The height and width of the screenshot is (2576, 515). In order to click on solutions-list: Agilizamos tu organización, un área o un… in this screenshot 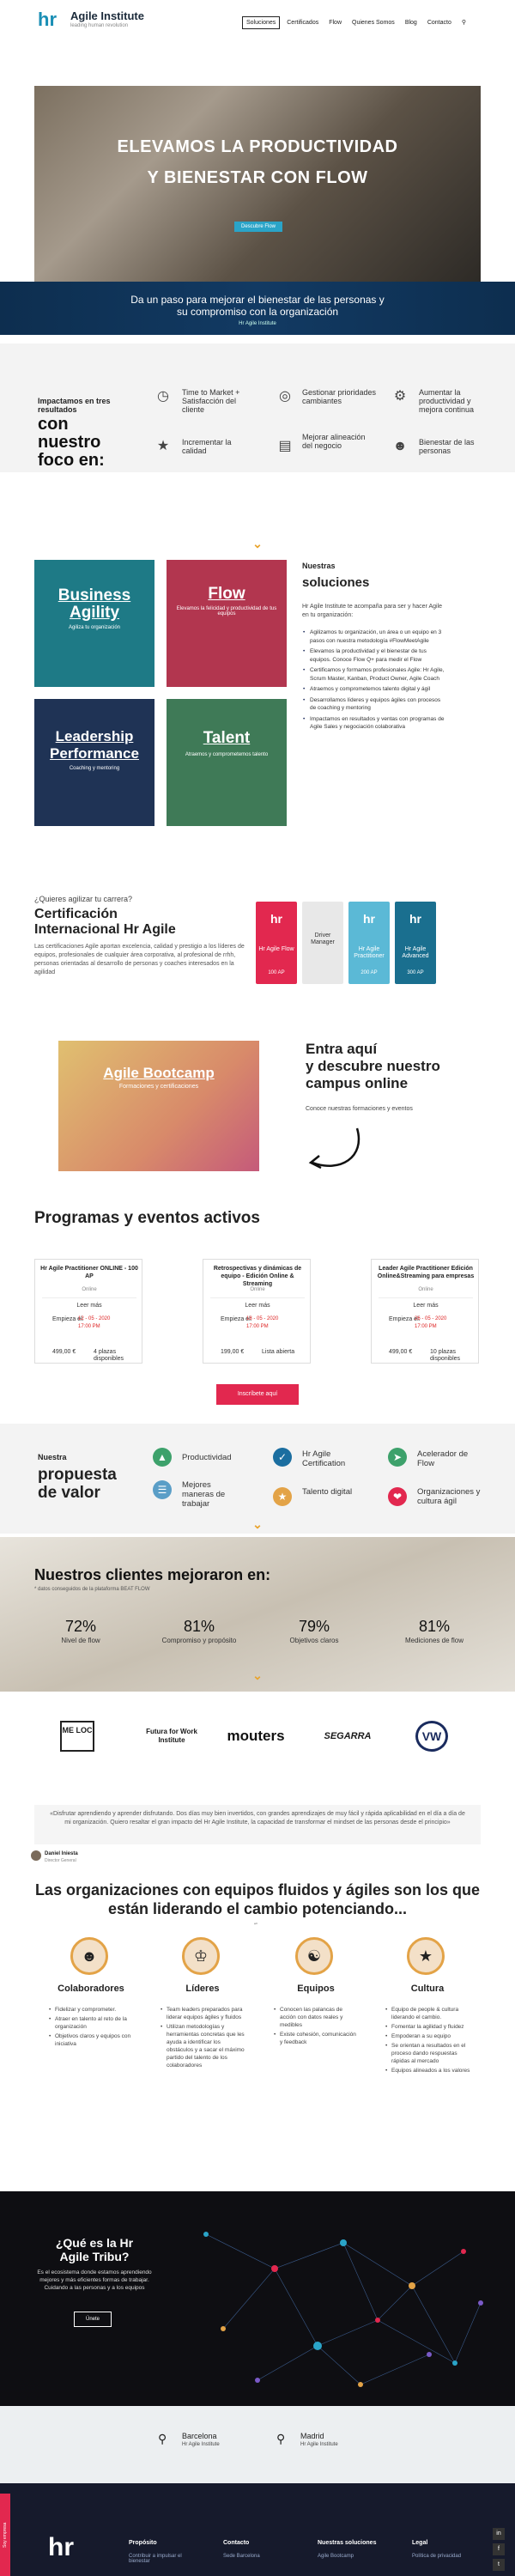, I will do `click(374, 682)`.